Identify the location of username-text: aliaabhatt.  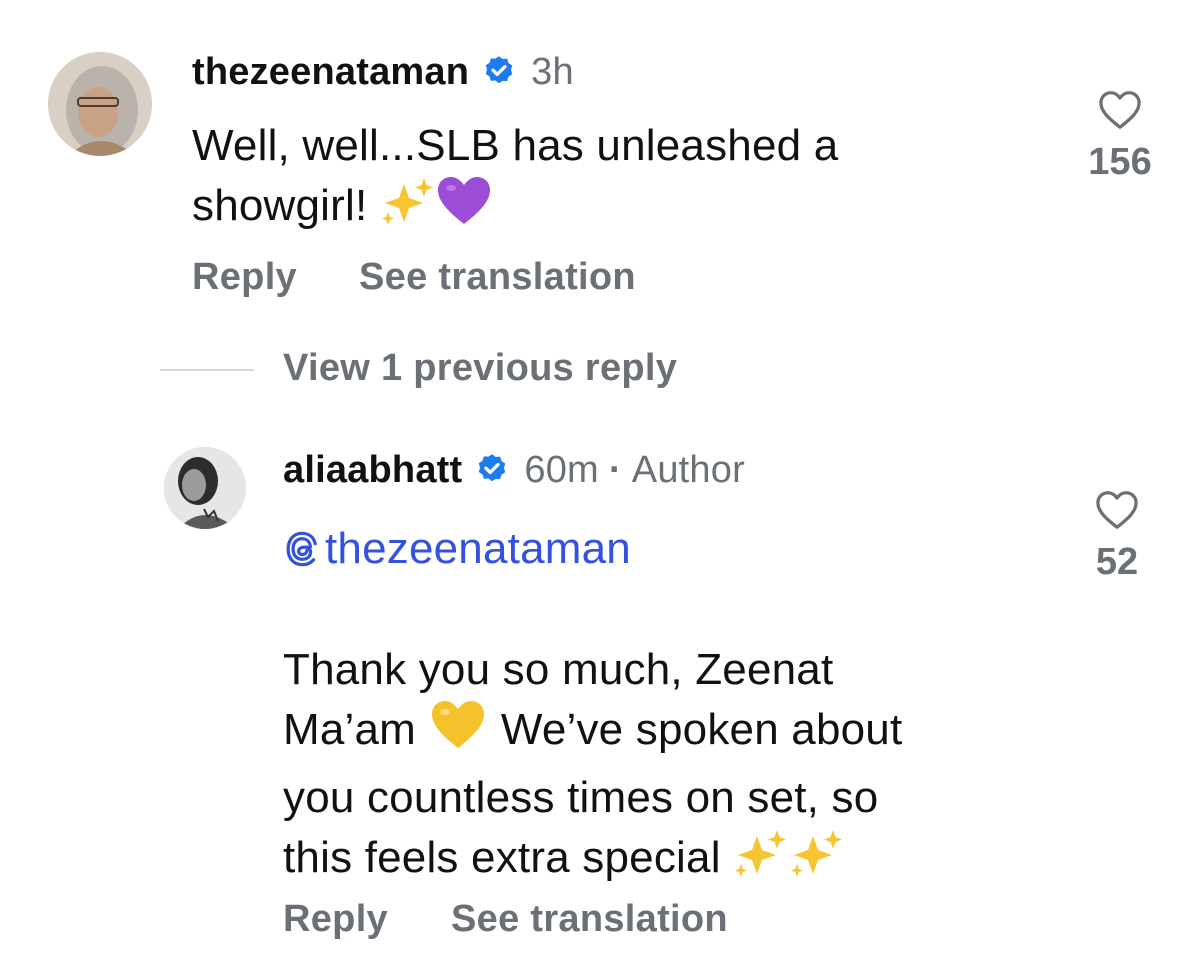
(372, 470).